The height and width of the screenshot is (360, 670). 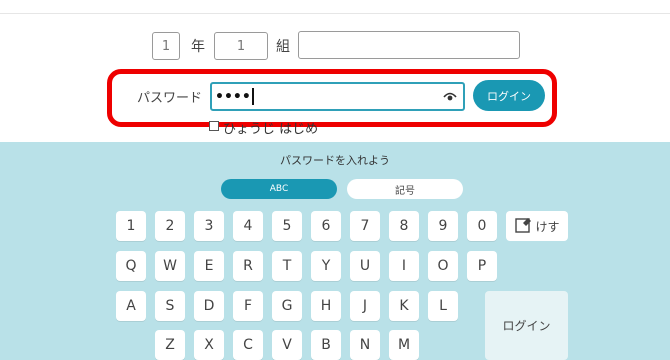 What do you see at coordinates (443, 266) in the screenshot?
I see `key: O` at bounding box center [443, 266].